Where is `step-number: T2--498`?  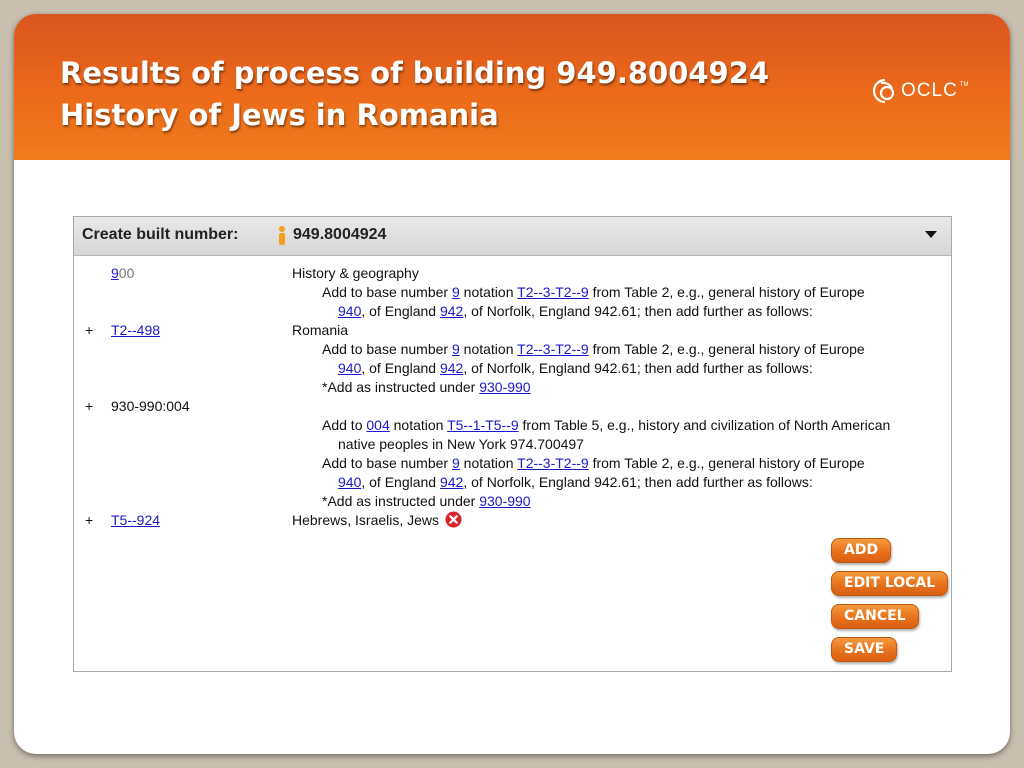 step-number: T2--498 is located at coordinates (135, 330).